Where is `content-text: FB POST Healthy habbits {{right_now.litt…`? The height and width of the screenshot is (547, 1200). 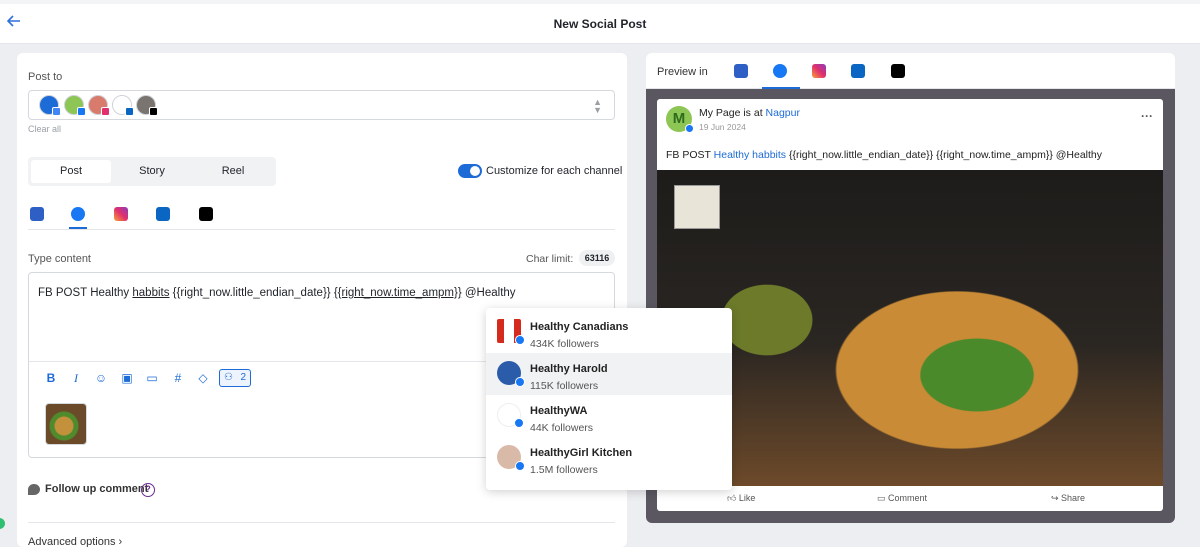
content-text: FB POST Healthy habbits {{right_now.litt… is located at coordinates (277, 293).